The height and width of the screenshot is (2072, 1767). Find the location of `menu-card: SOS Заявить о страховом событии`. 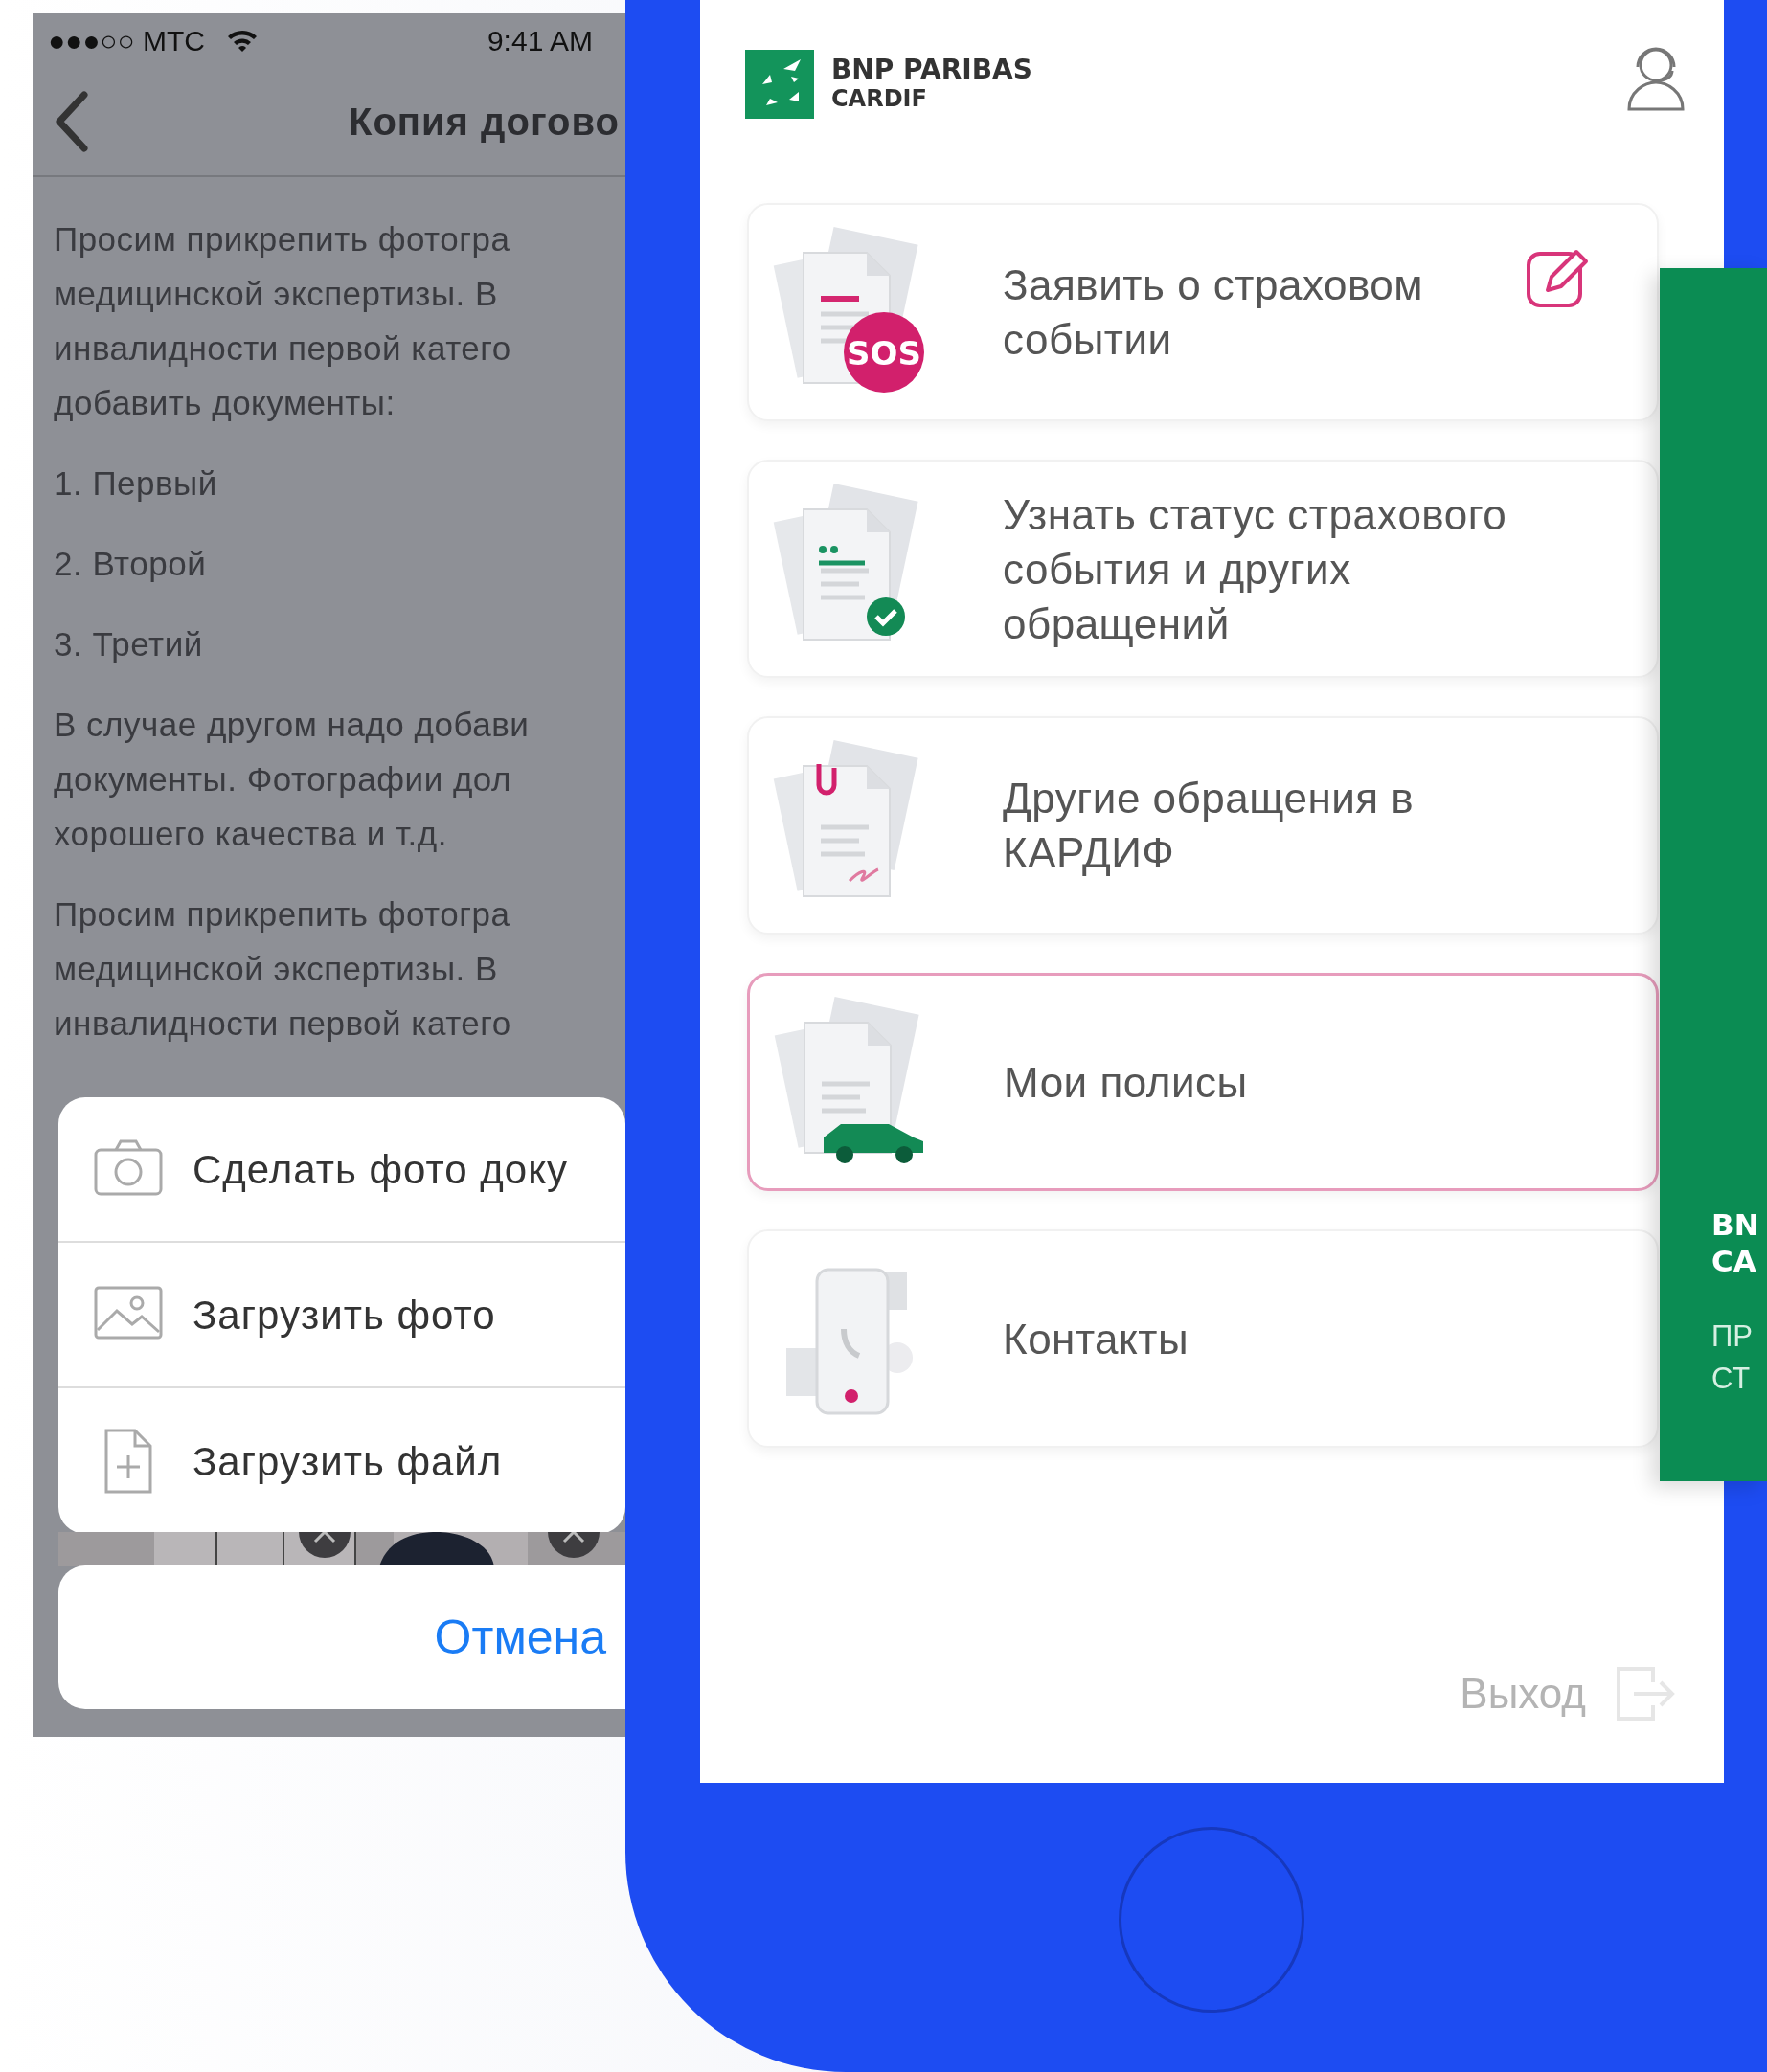

menu-card: SOS Заявить о страховом событии is located at coordinates (1203, 312).